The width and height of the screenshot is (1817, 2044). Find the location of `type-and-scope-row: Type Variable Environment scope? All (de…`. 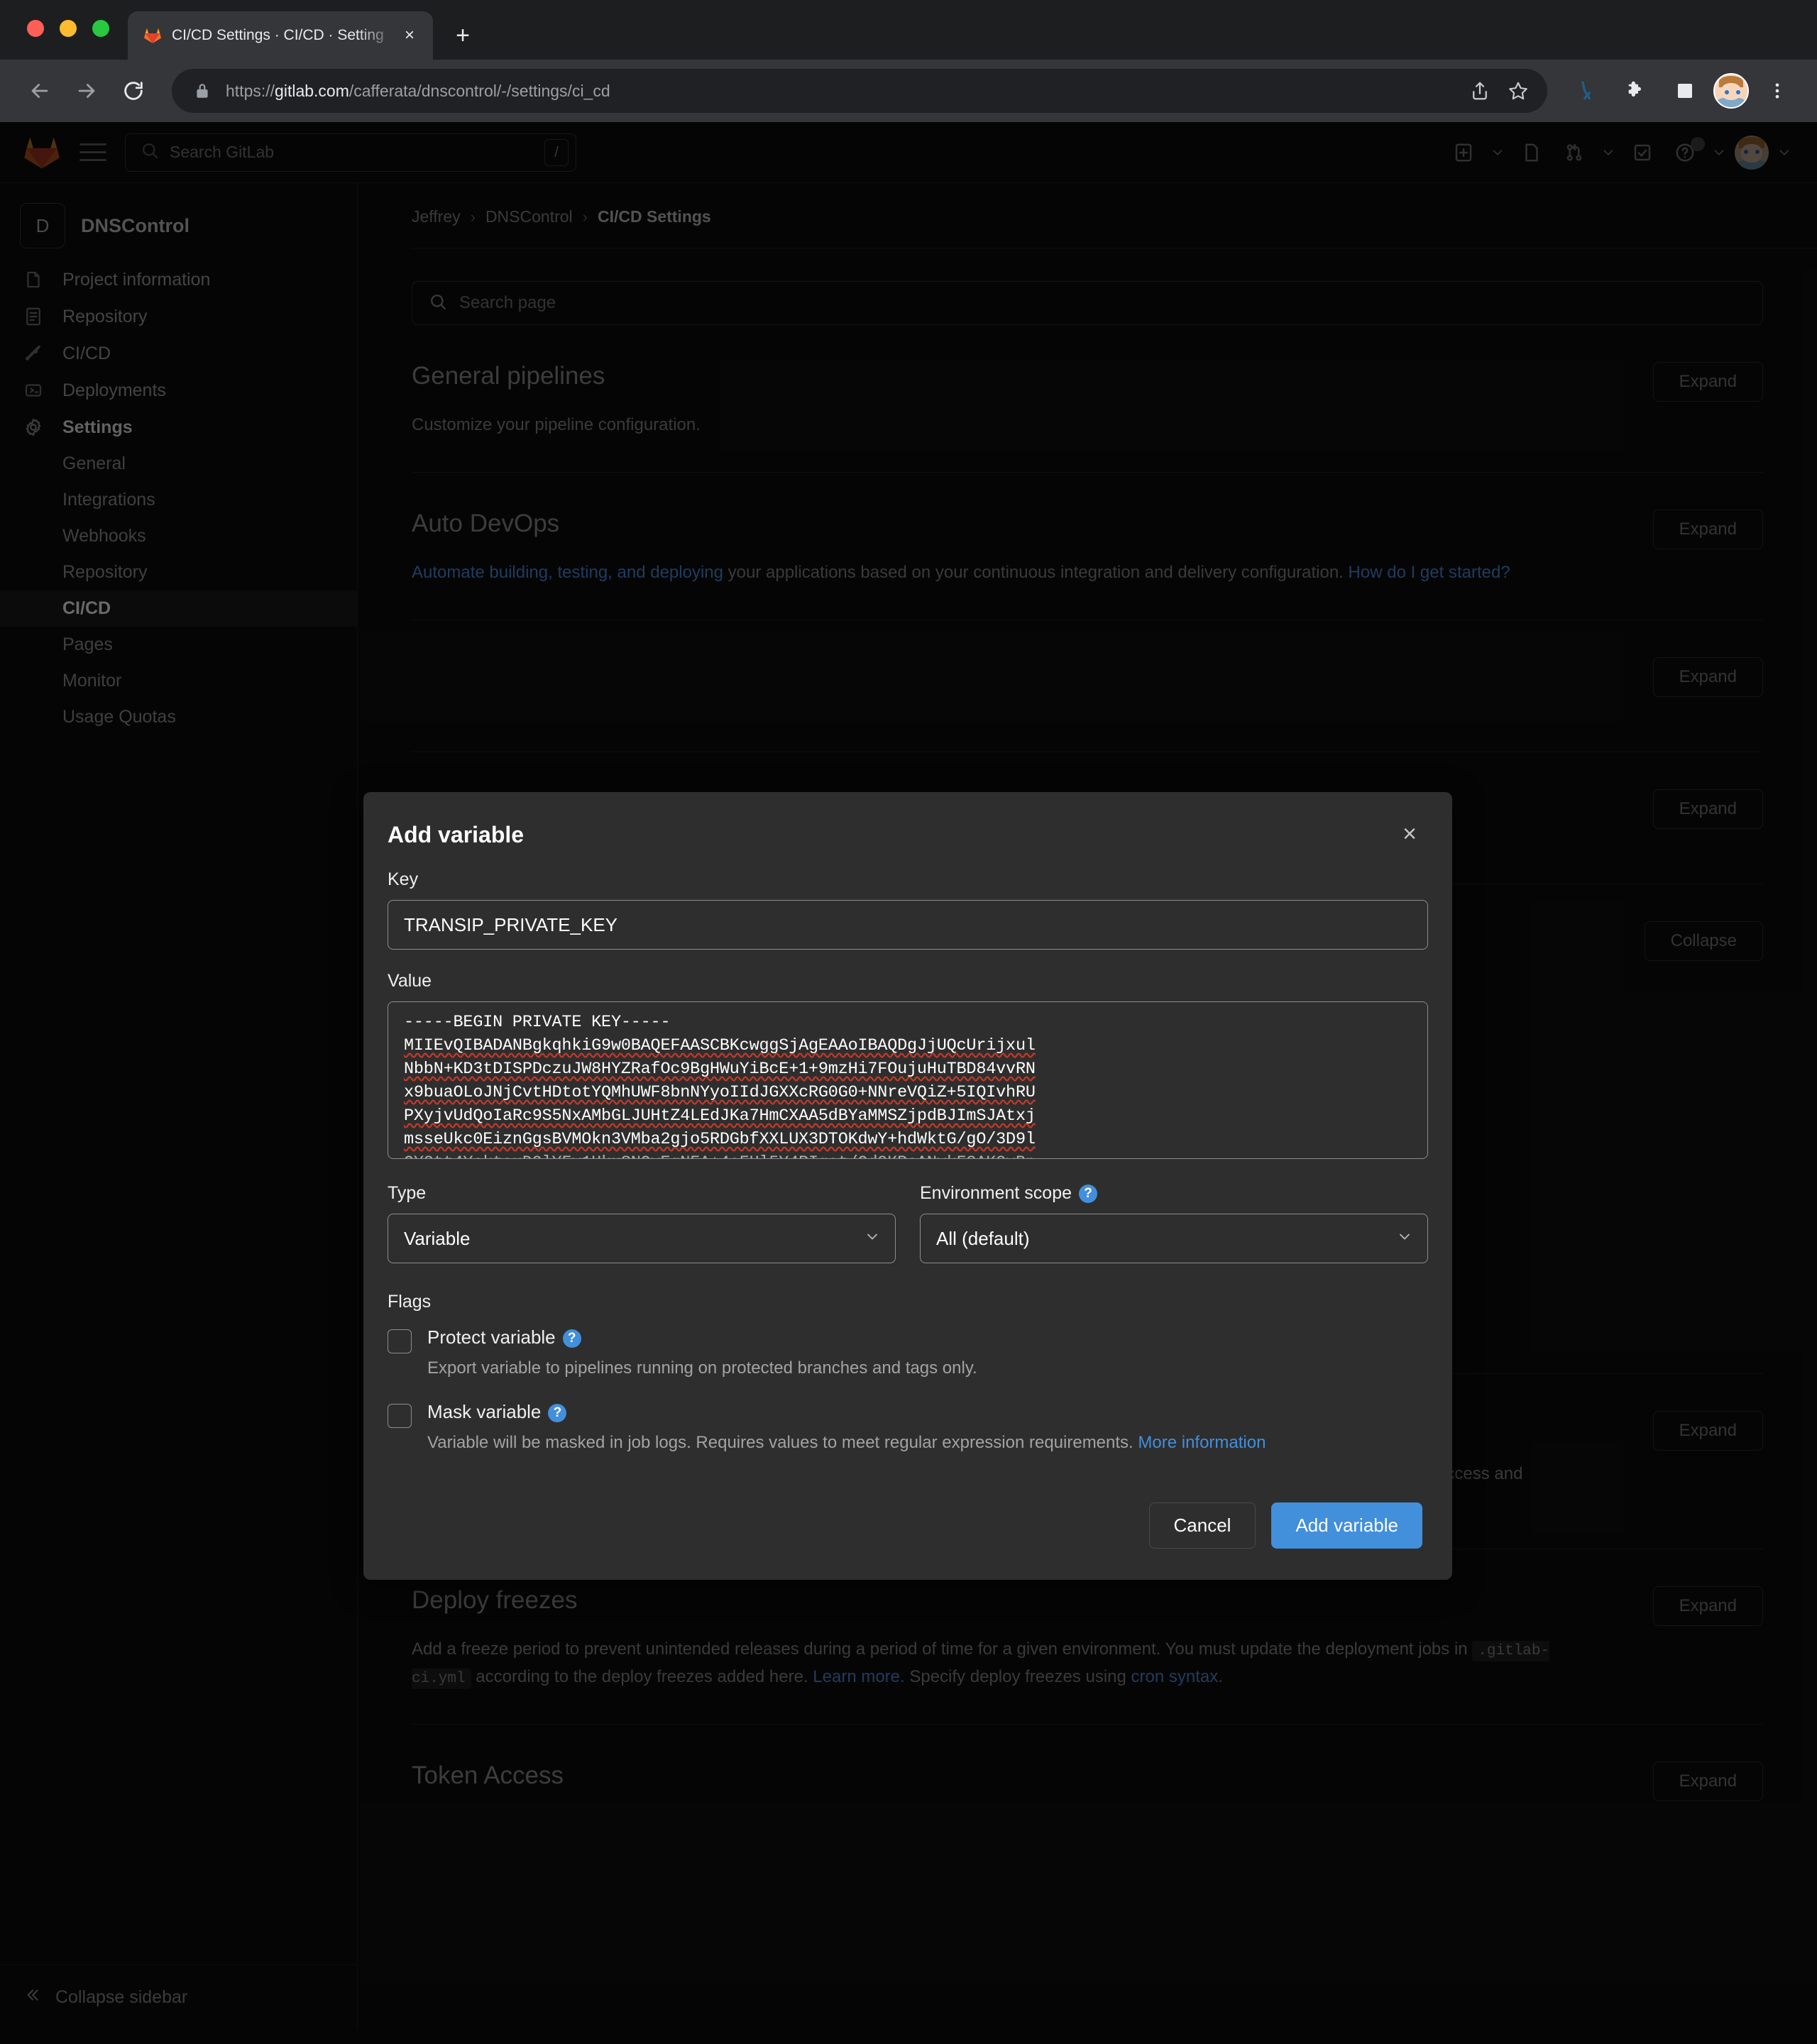

type-and-scope-row: Type Variable Environment scope? All (de… is located at coordinates (908, 1223).